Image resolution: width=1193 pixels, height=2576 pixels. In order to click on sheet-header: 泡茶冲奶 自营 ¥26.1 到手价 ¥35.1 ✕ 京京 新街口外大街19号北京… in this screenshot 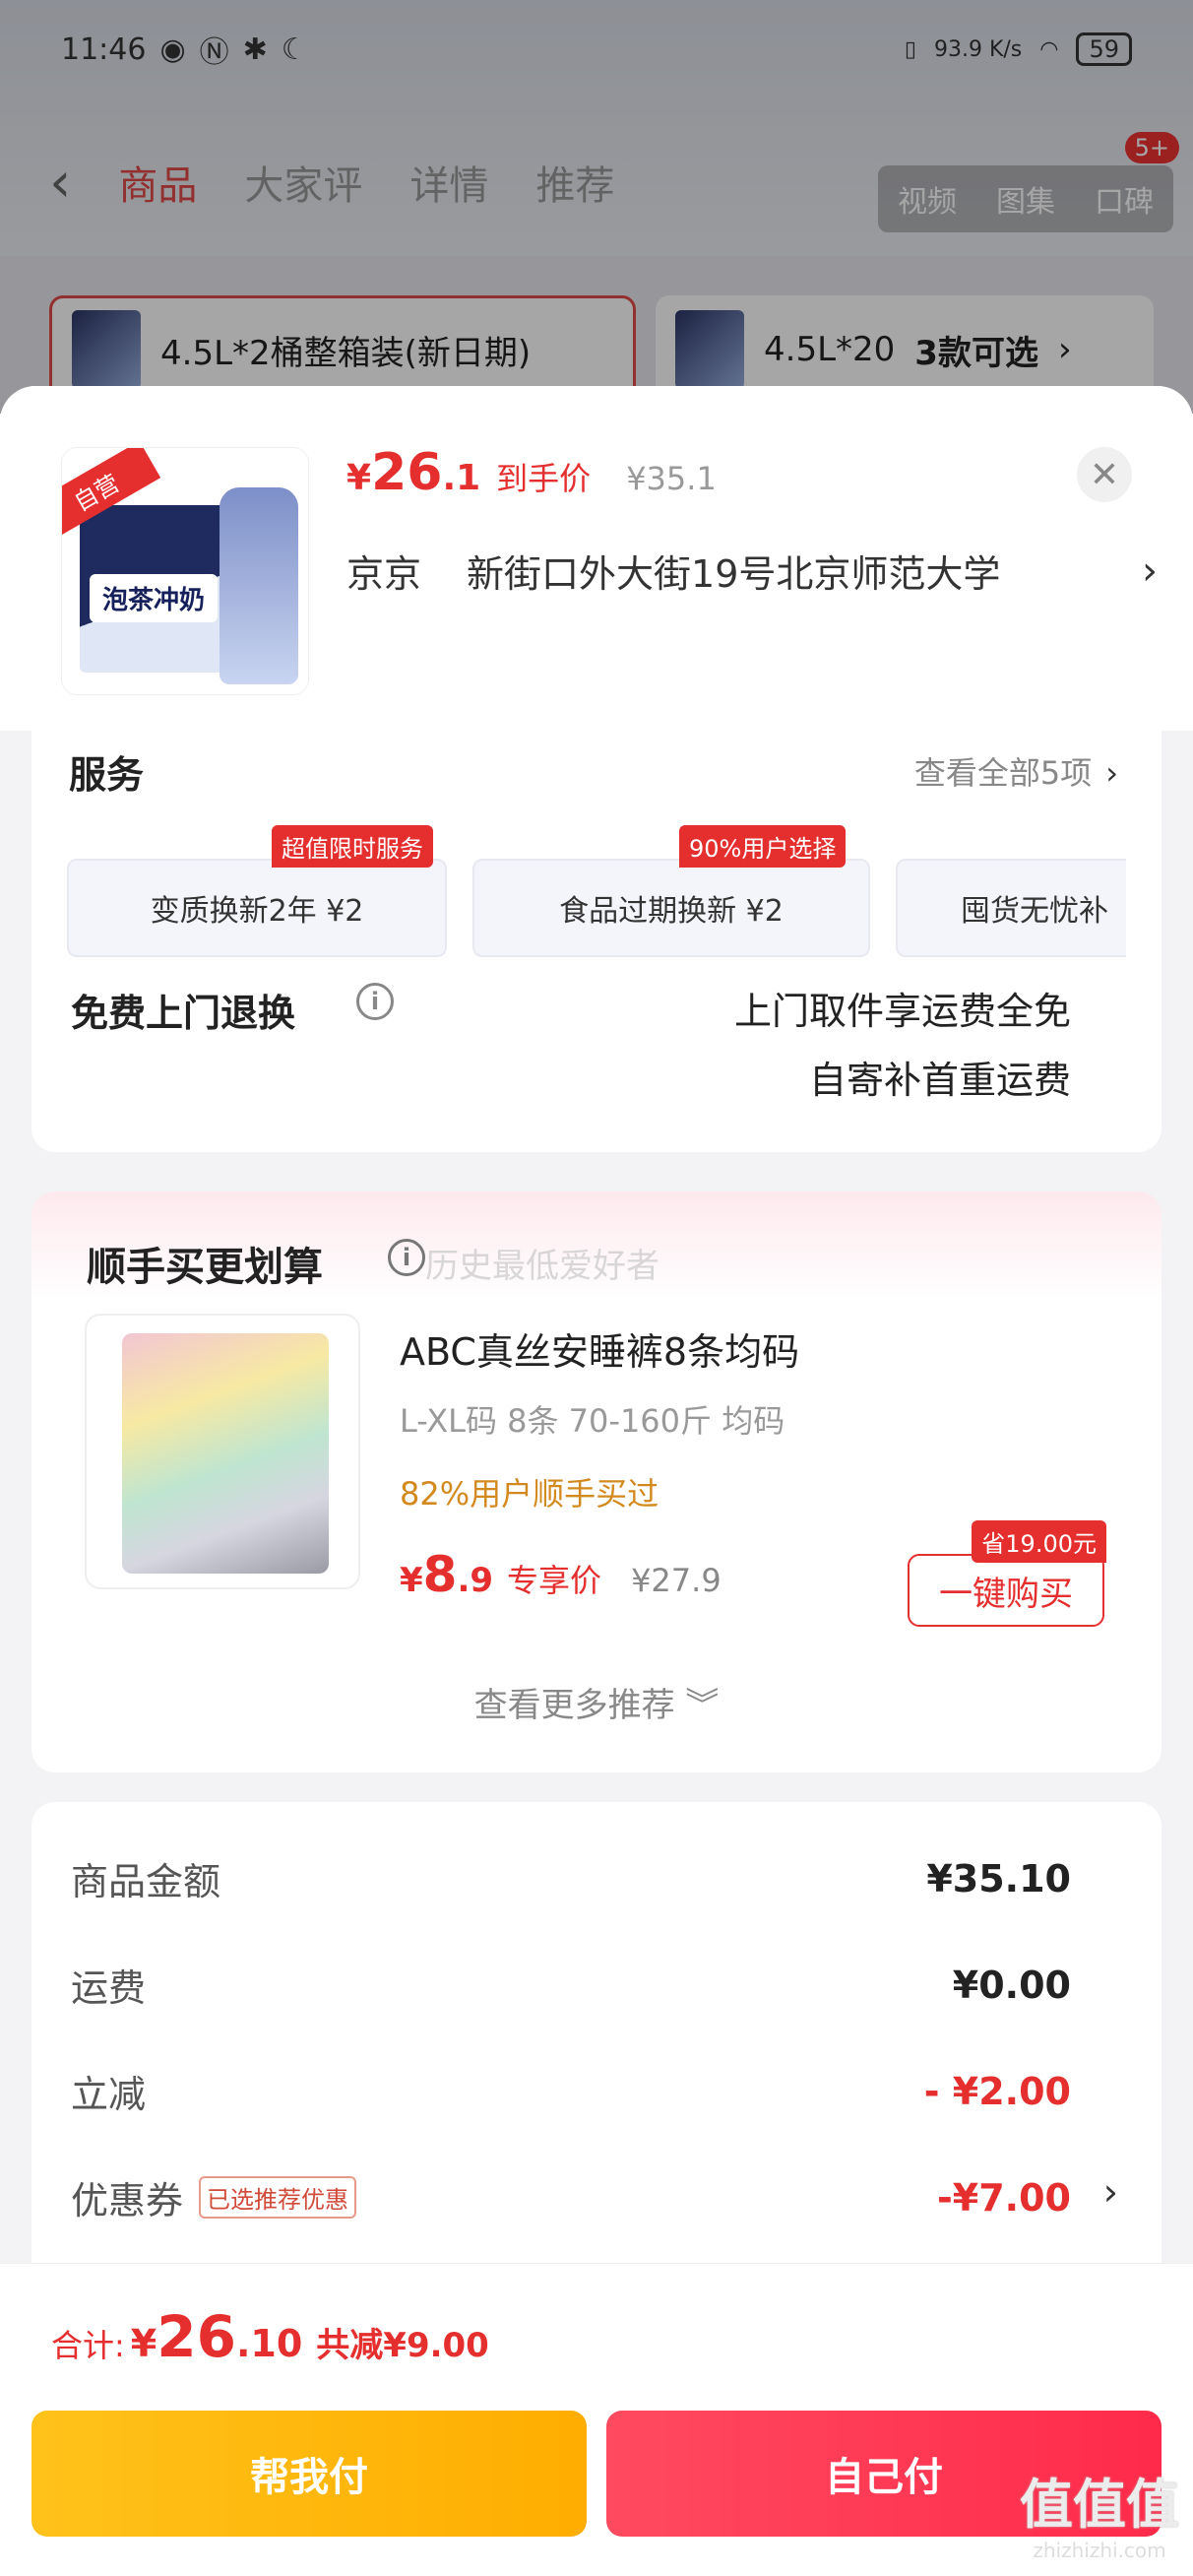, I will do `click(596, 558)`.